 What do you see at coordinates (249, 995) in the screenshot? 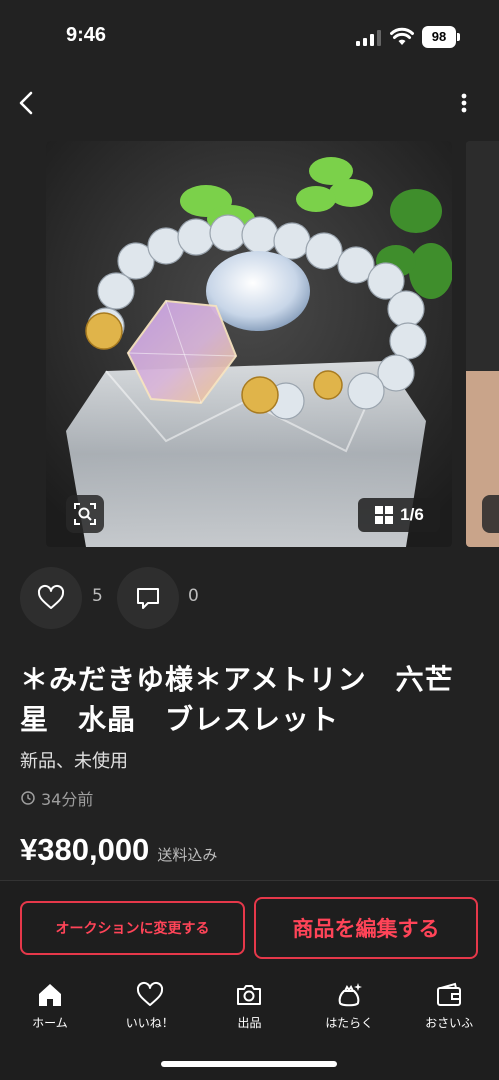
I see `camera-icon` at bounding box center [249, 995].